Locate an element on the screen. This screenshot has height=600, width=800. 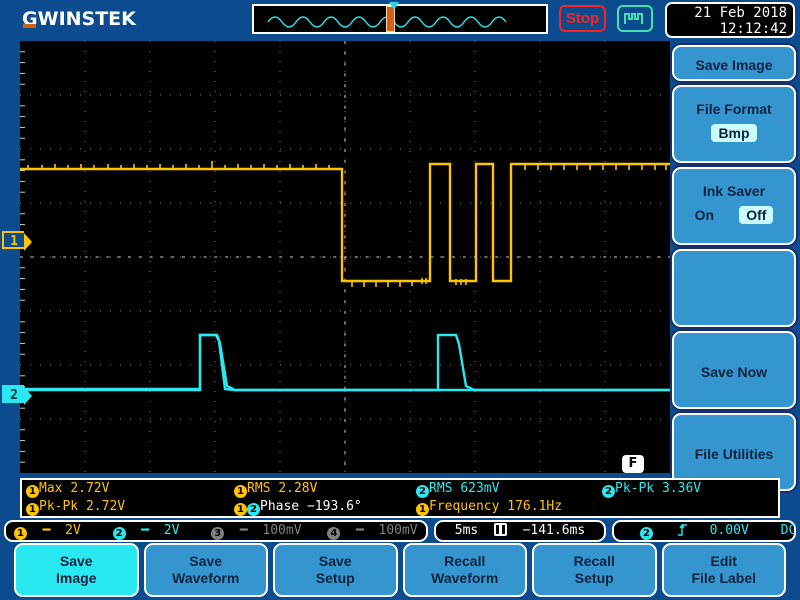
trigger-status-group: 2 0.00V DC is located at coordinates (704, 531).